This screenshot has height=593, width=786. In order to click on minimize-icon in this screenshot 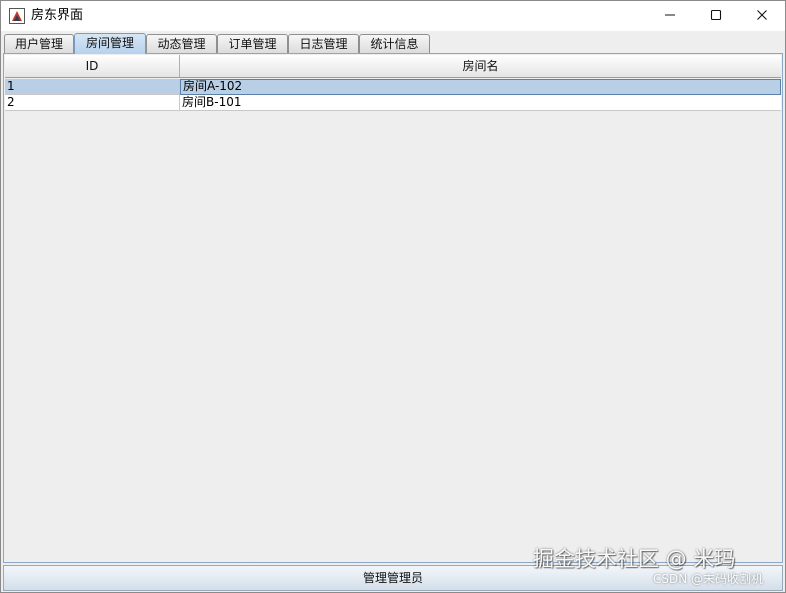, I will do `click(670, 16)`.